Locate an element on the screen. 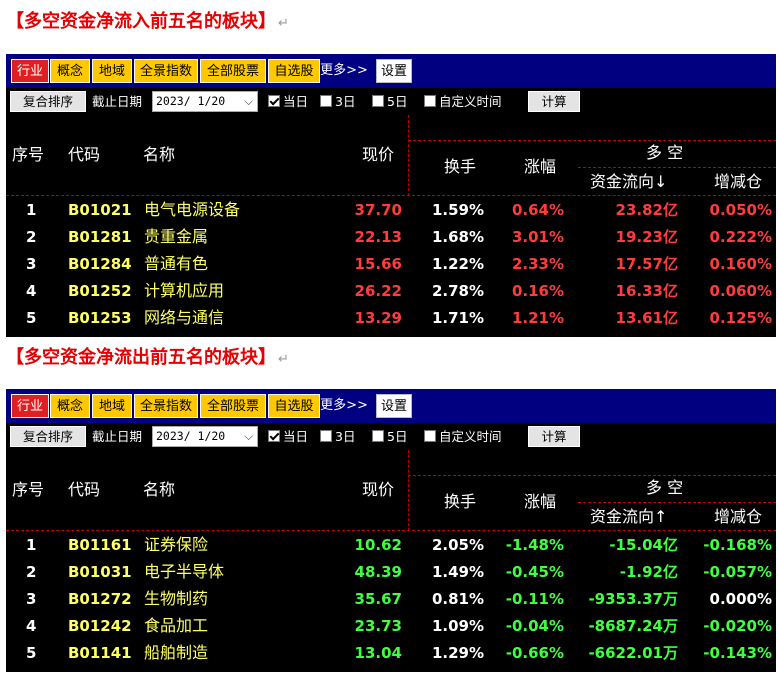  header-bottom-divider is located at coordinates (391, 530).